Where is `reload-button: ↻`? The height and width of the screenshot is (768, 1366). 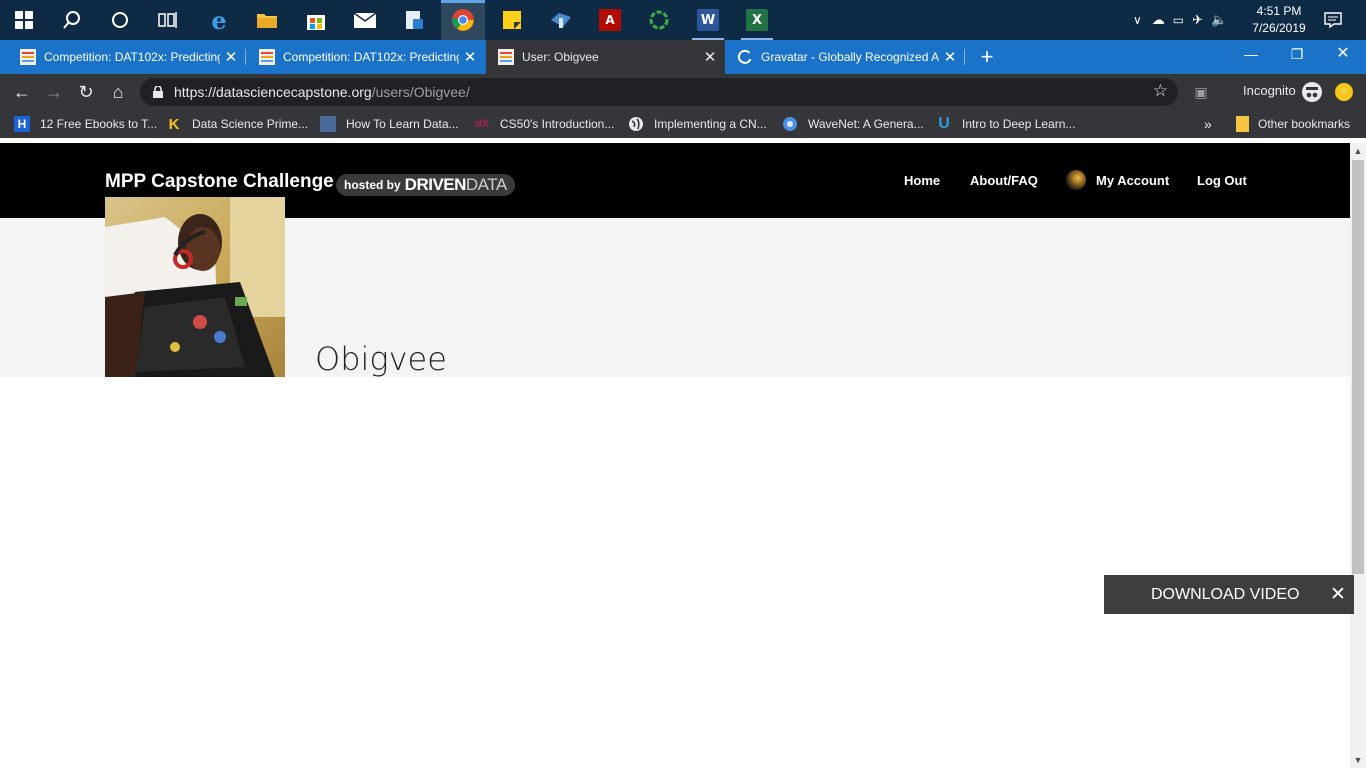 reload-button: ↻ is located at coordinates (86, 92).